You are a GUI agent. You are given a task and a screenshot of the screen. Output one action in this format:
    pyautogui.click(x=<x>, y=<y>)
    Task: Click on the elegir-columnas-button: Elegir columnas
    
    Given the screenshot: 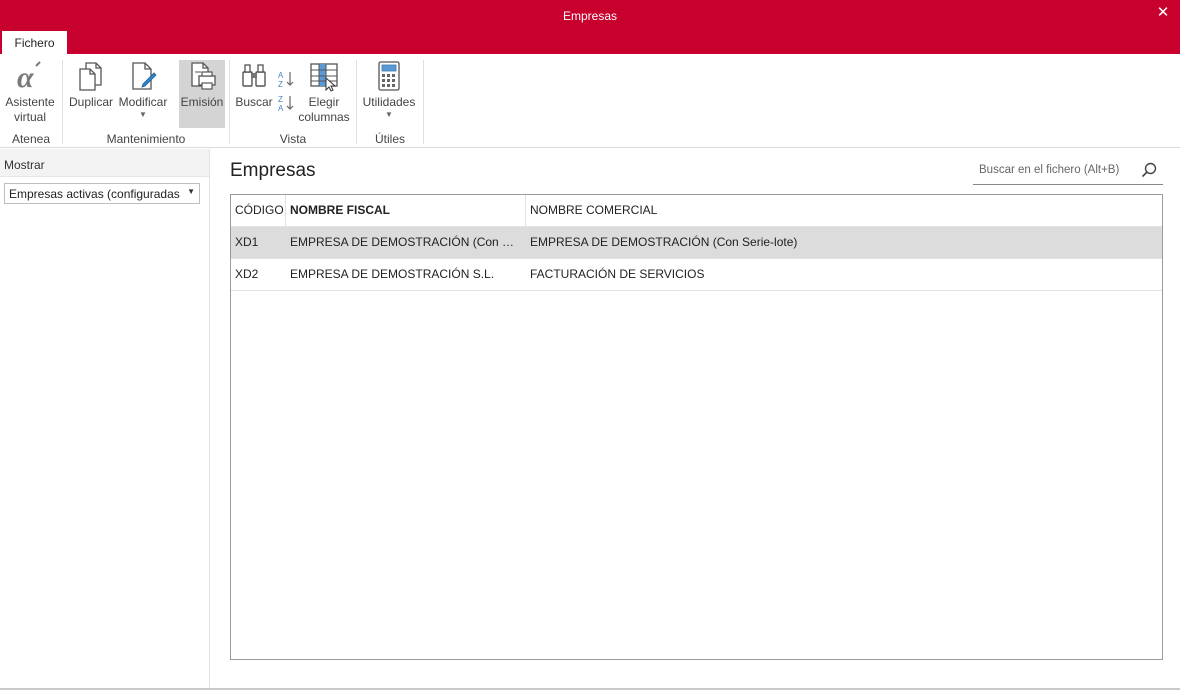 What is the action you would take?
    pyautogui.click(x=324, y=92)
    